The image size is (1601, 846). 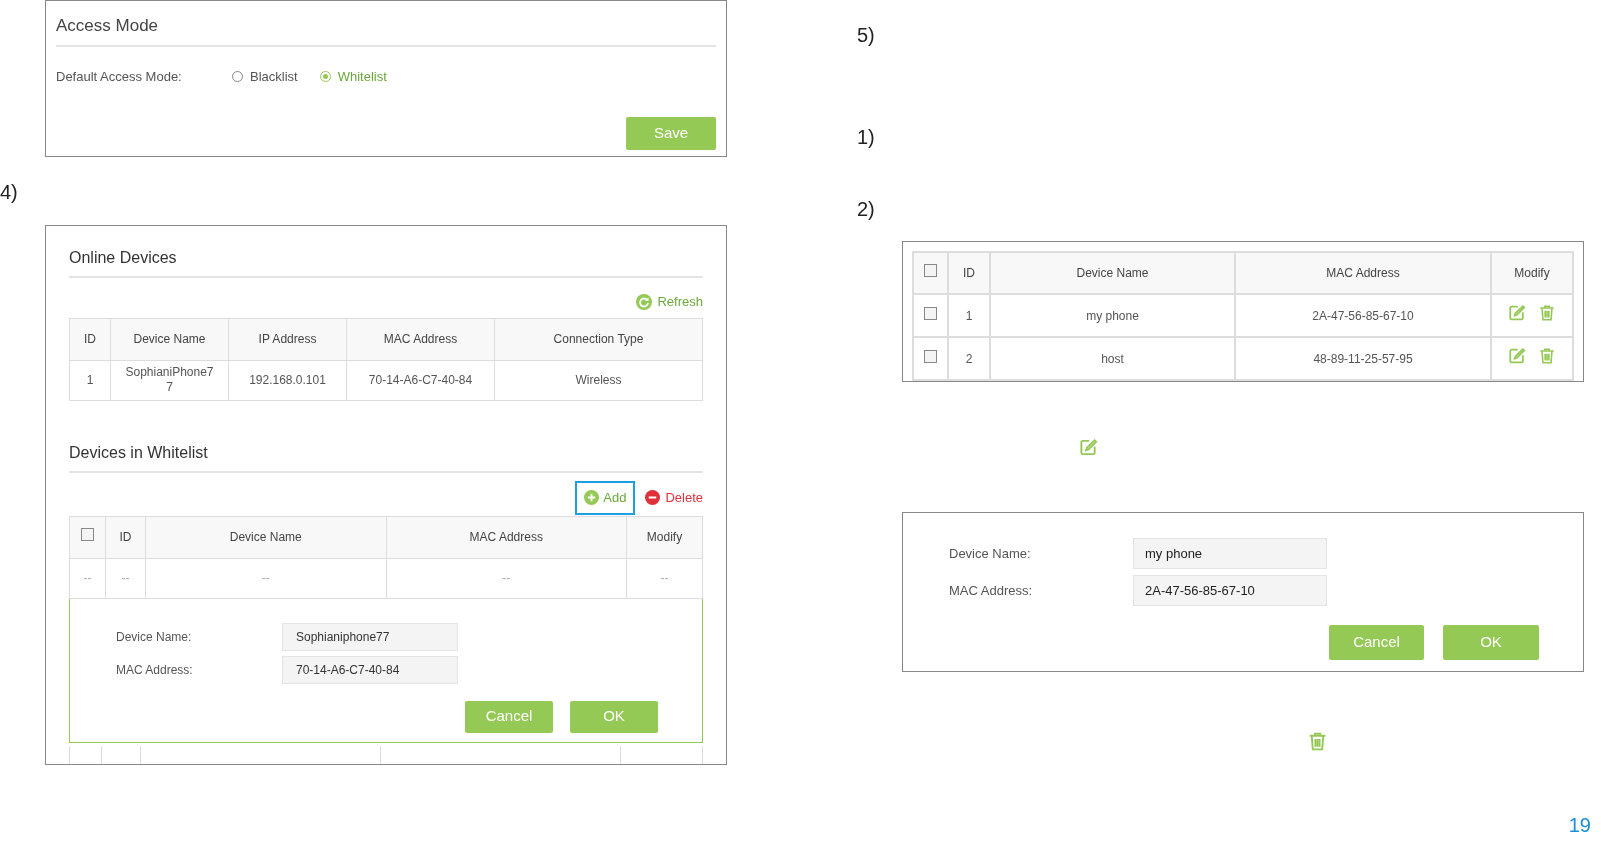 What do you see at coordinates (671, 133) in the screenshot?
I see `save-button: Save` at bounding box center [671, 133].